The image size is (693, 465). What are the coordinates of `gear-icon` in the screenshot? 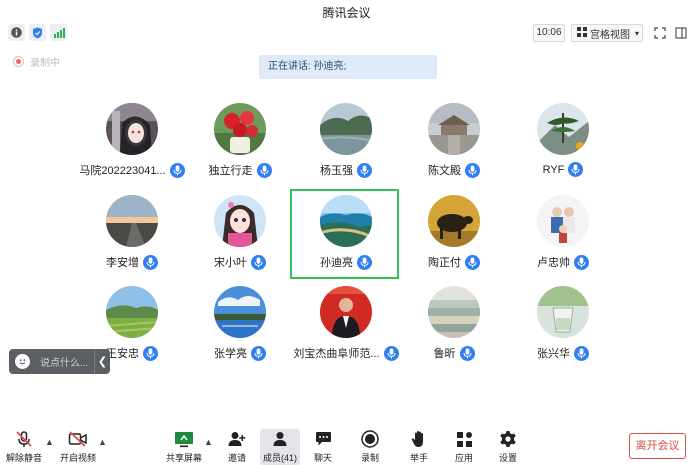 It's located at (508, 439).